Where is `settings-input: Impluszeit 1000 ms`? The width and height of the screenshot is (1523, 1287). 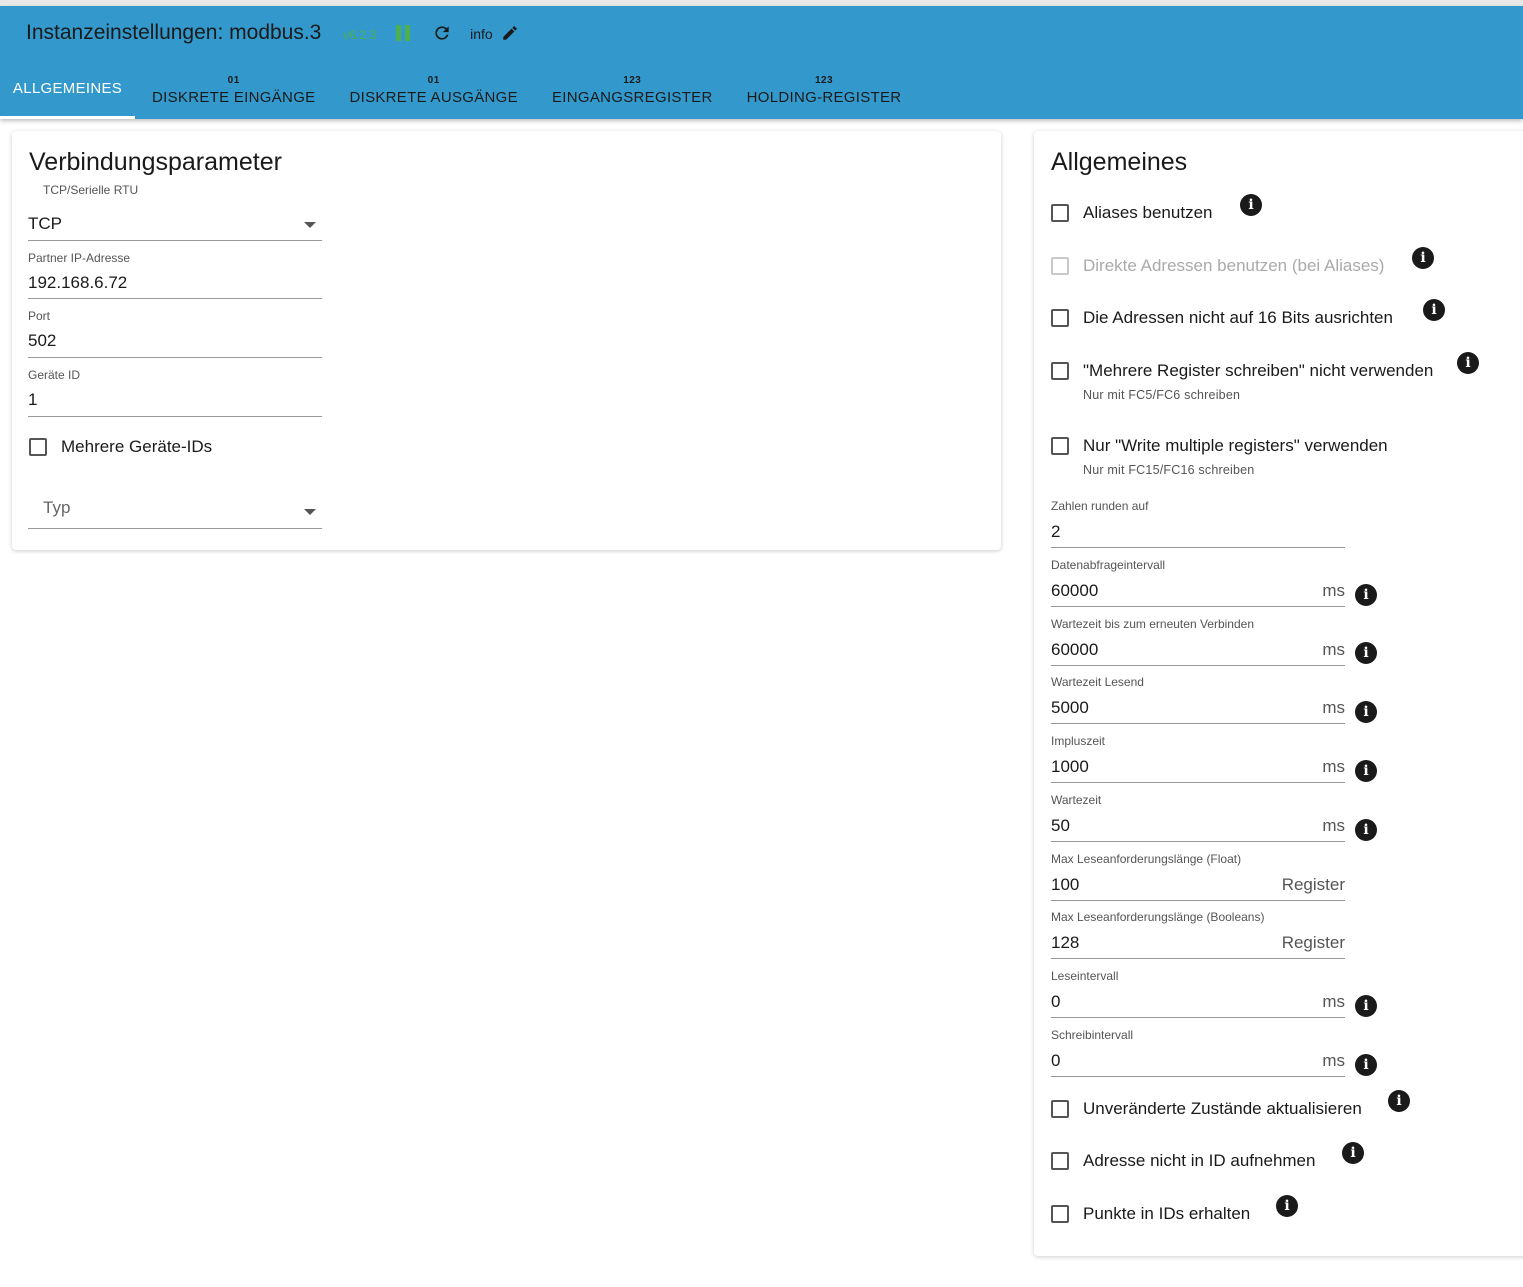 settings-input: Impluszeit 1000 ms is located at coordinates (1198, 759).